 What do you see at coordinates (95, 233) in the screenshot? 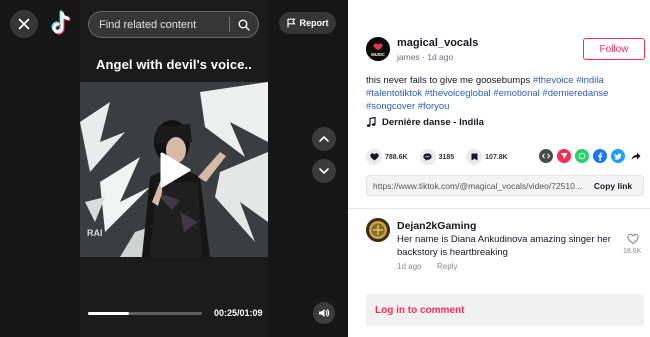
I see `broadcaster-watermark: RAI` at bounding box center [95, 233].